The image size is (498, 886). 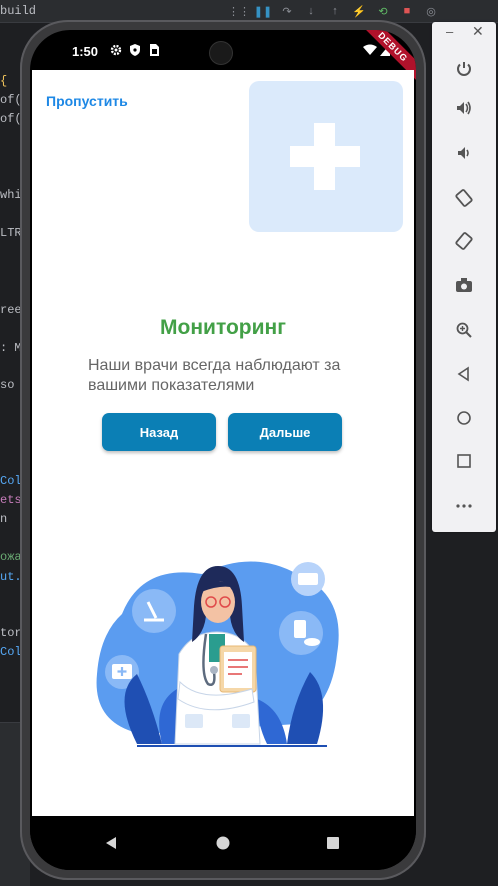 What do you see at coordinates (464, 418) in the screenshot?
I see `home-icon` at bounding box center [464, 418].